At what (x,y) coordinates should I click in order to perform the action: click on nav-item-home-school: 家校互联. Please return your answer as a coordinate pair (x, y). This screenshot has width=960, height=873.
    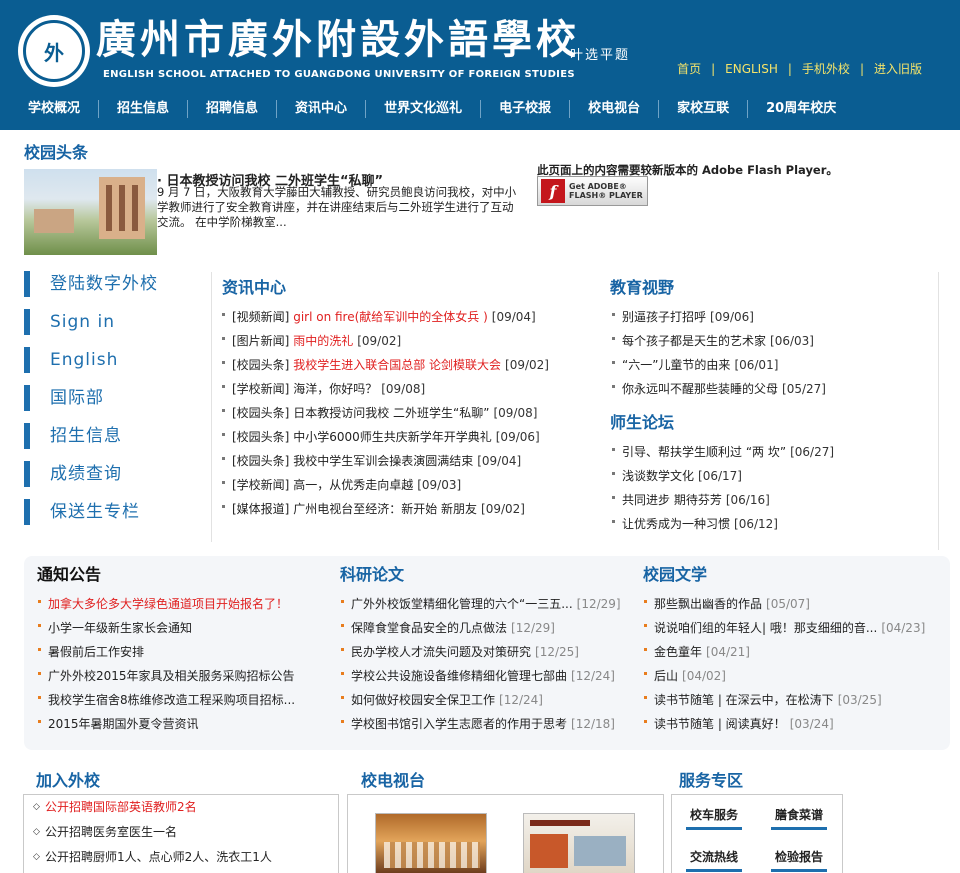
    Looking at the image, I should click on (704, 109).